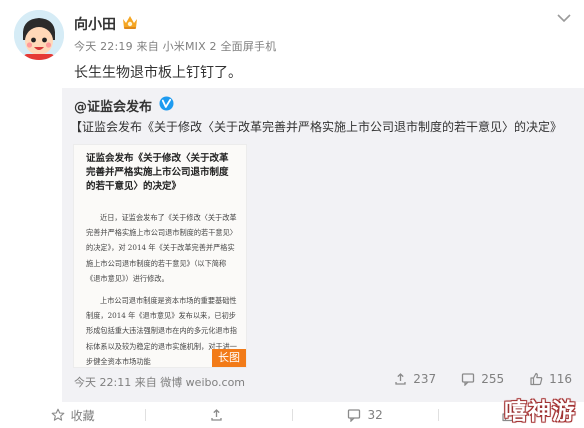  Describe the element at coordinates (160, 382) in the screenshot. I see `repost-meta: 今天 22:11 来自 微博 weibo.com` at that location.